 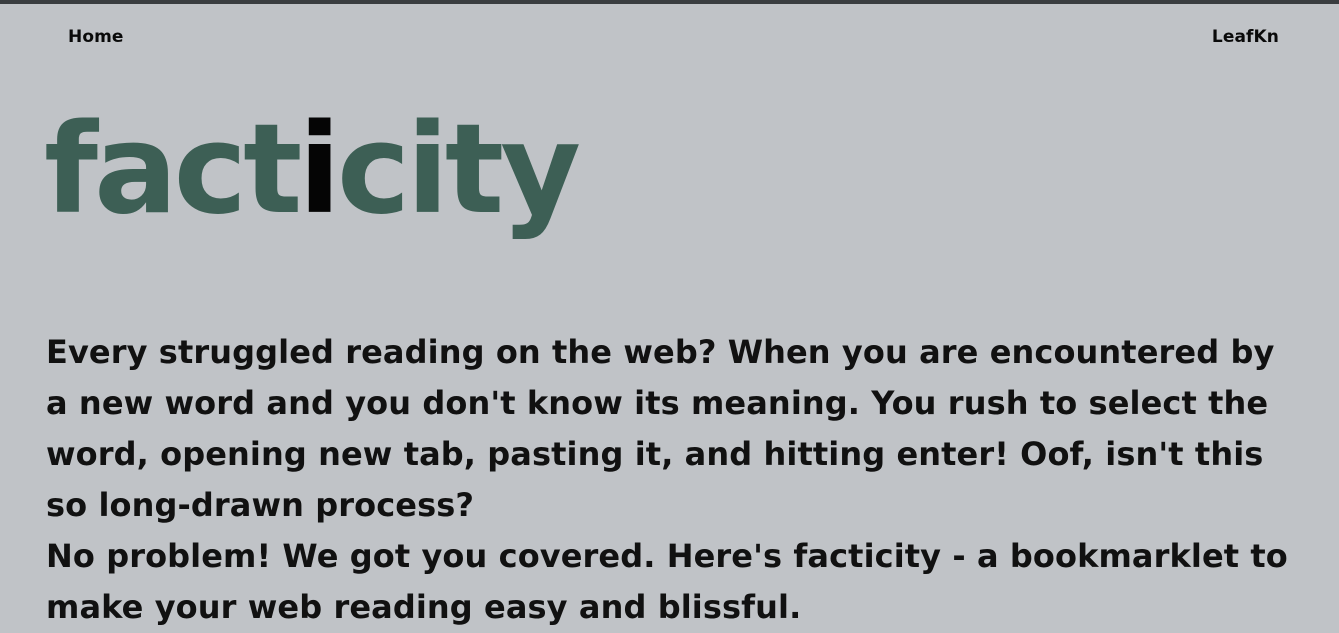 I want to click on logo-text-part1: fact, so click(x=173, y=170).